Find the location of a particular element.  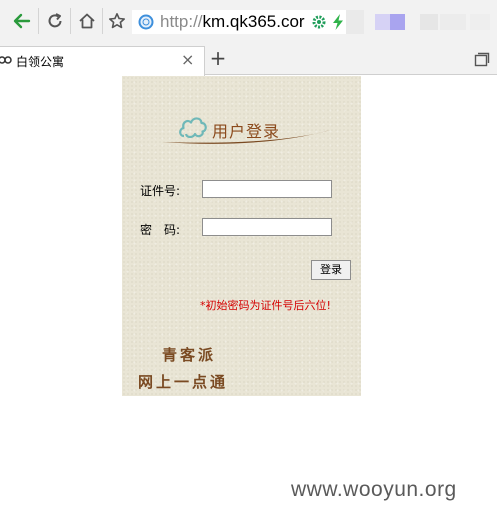

close-tab-icon: × is located at coordinates (187, 60).